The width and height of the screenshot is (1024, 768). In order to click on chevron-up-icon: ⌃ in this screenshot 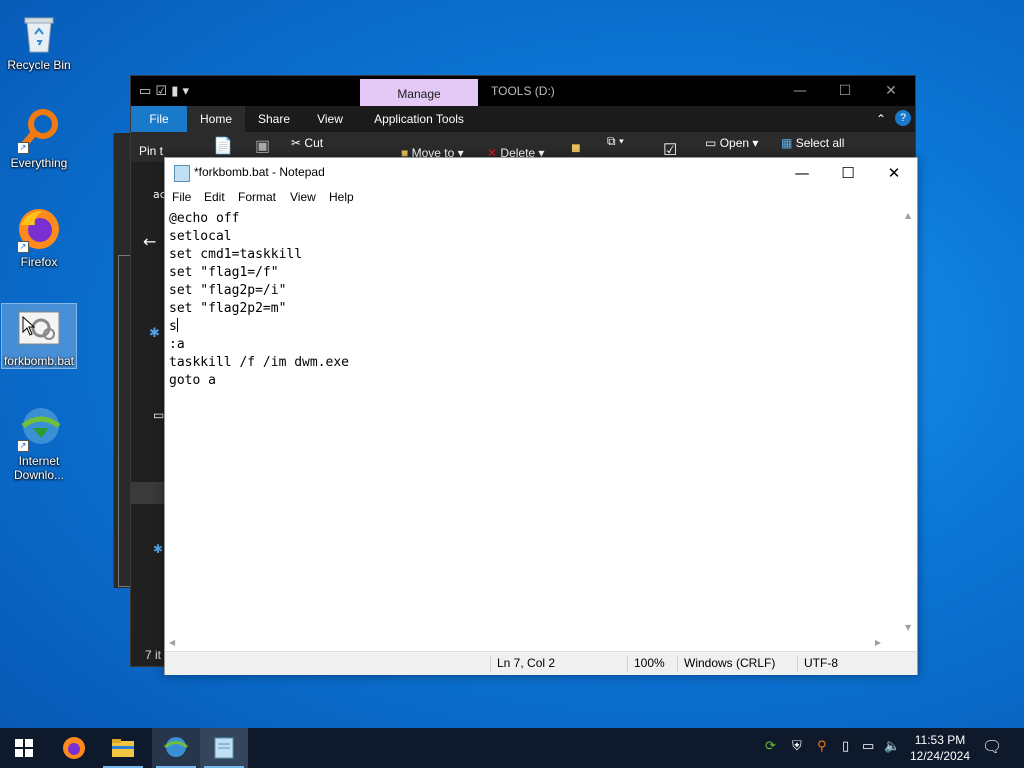, I will do `click(881, 119)`.